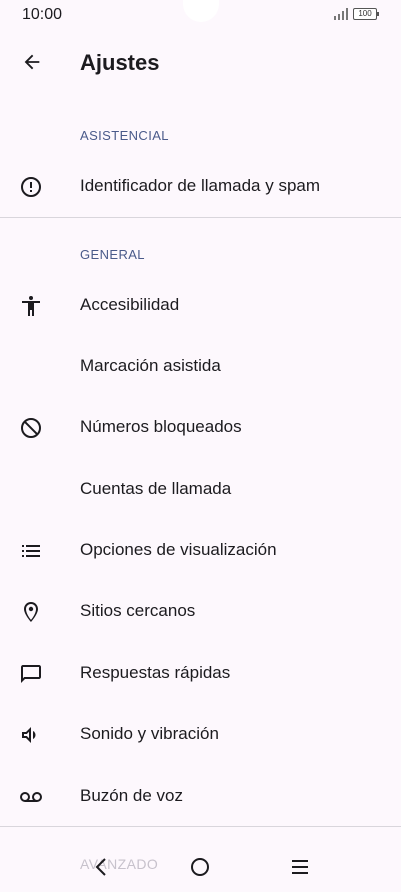 The width and height of the screenshot is (401, 892). I want to click on settings-item-display-options: Opciones de visualización, so click(200, 550).